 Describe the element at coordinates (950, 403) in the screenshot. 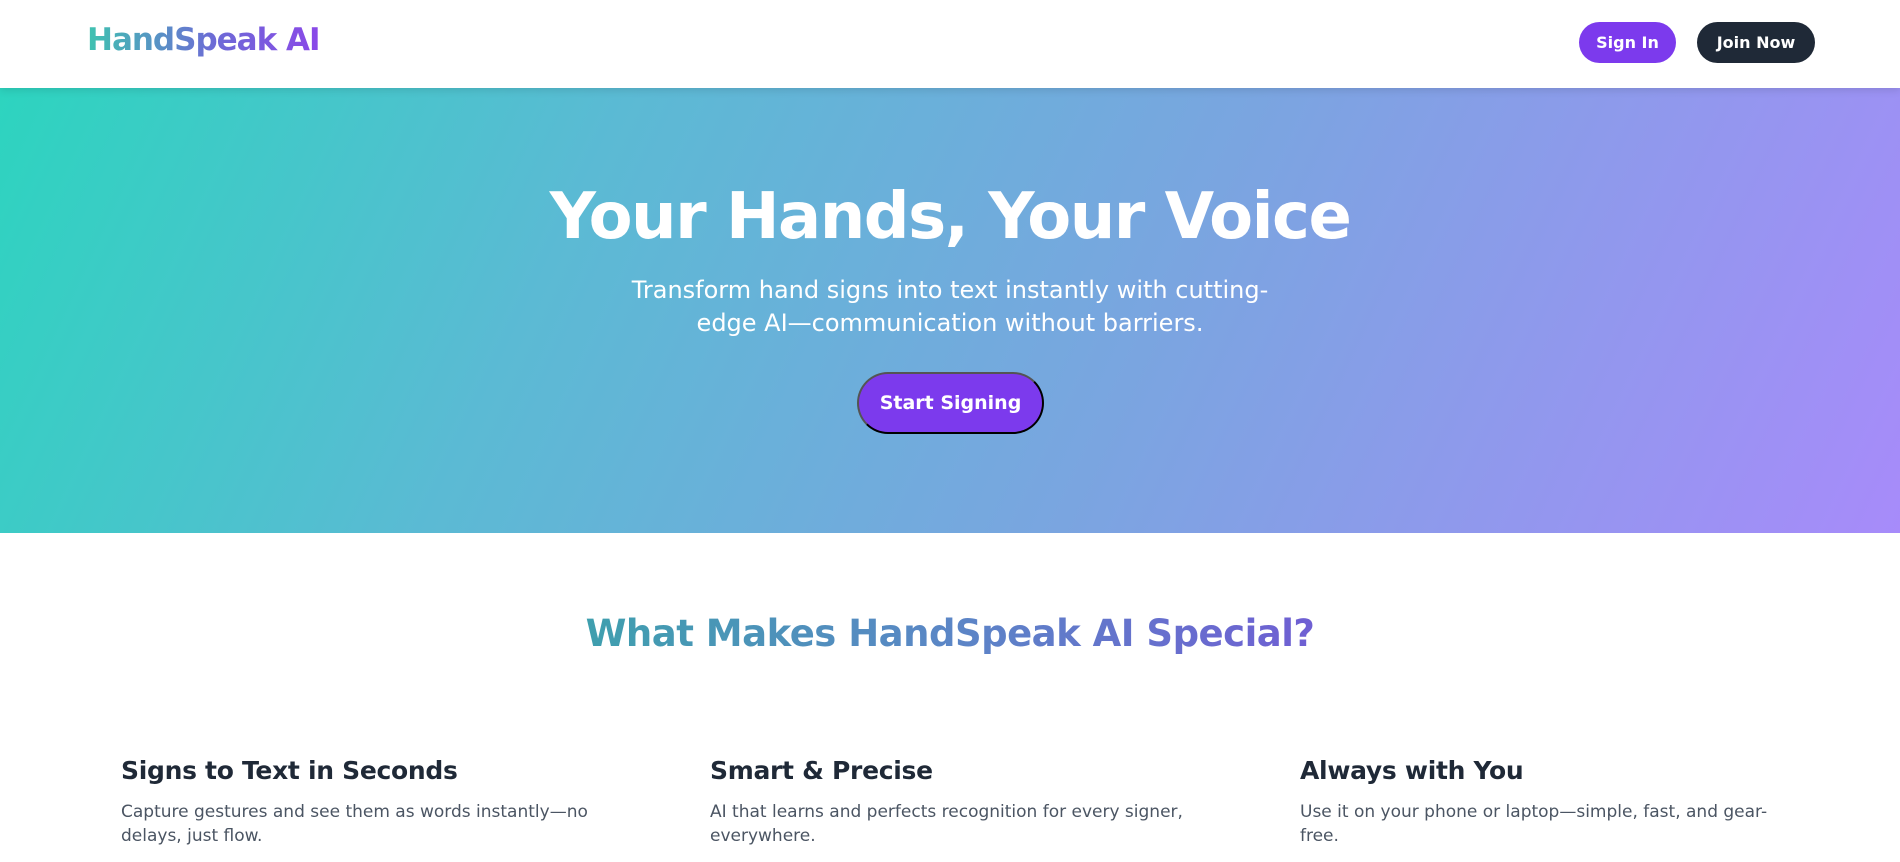

I see `start-signing-button: Start Signing` at that location.